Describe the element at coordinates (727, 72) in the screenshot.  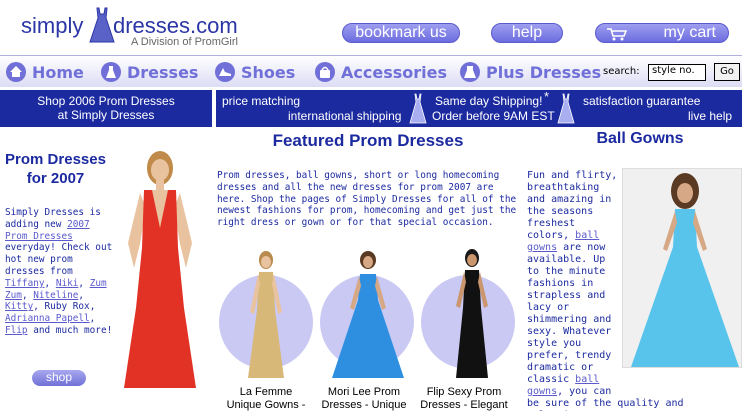
I see `go-button: Go` at that location.